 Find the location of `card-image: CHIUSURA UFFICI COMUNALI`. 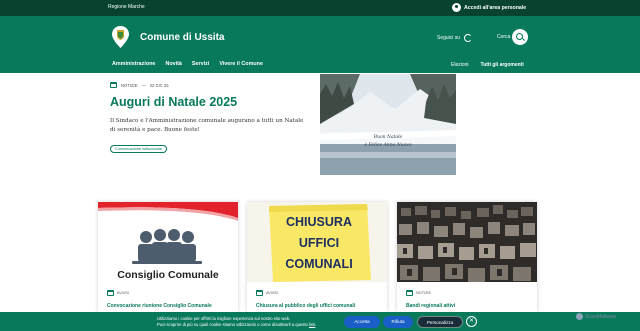

card-image: CHIUSURA UFFICI COMUNALI is located at coordinates (317, 242).